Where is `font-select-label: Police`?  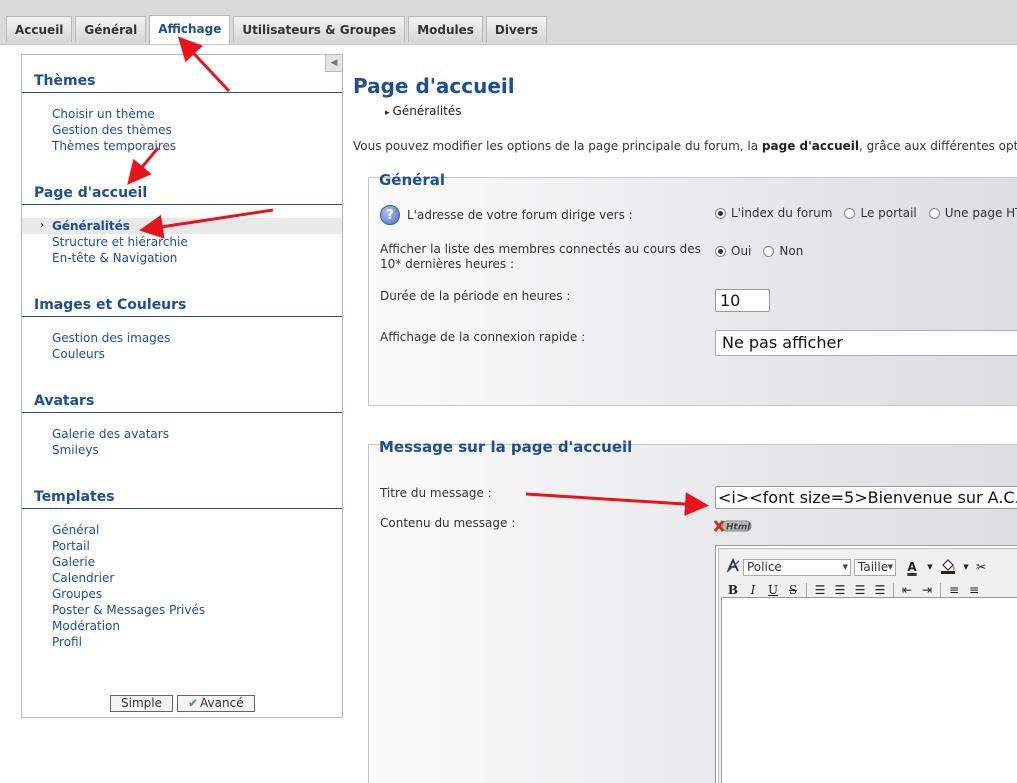 font-select-label: Police is located at coordinates (764, 566).